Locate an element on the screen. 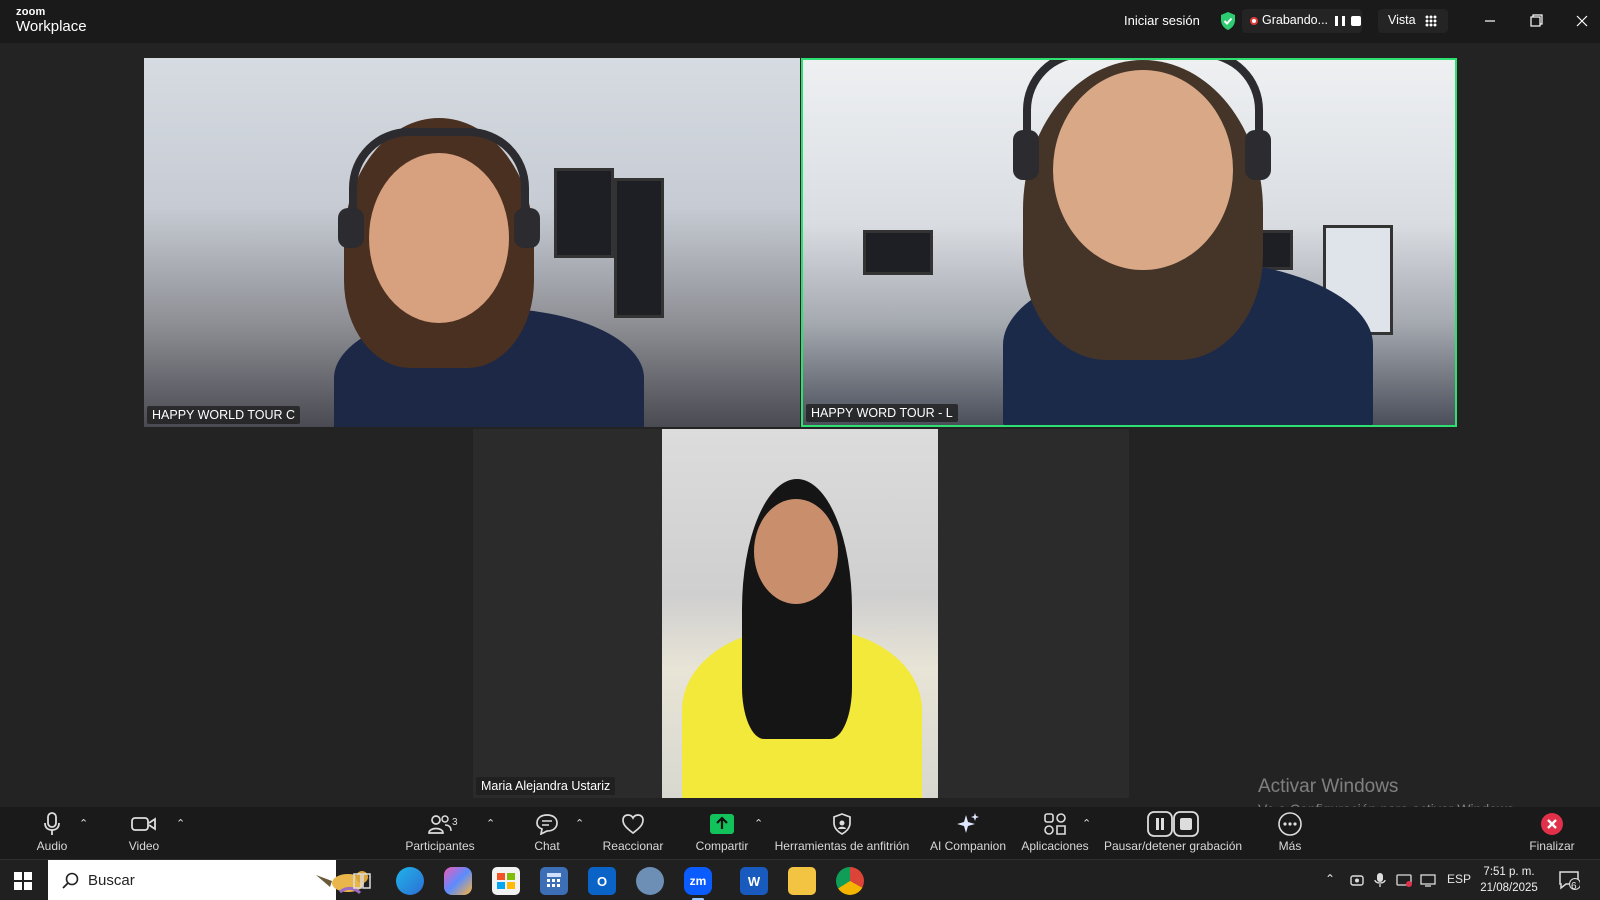 Image resolution: width=1600 pixels, height=900 pixels. audio-options-chevron-up-icon: ⌃ is located at coordinates (83, 823).